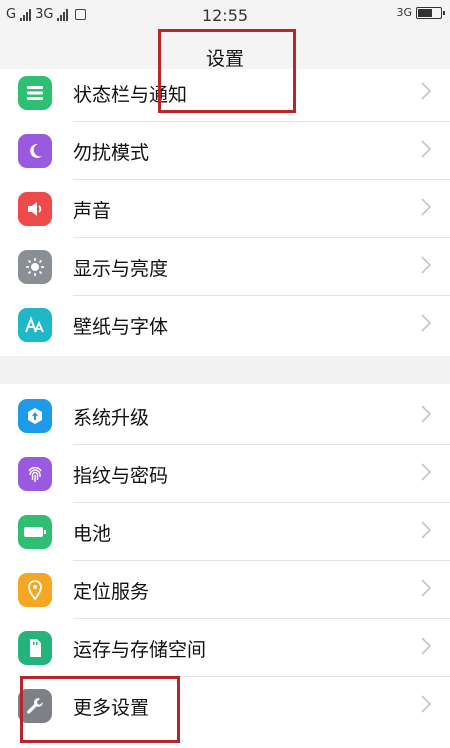 The image size is (450, 748). I want to click on settings-item-label: 运存与存储空间, so click(140, 650).